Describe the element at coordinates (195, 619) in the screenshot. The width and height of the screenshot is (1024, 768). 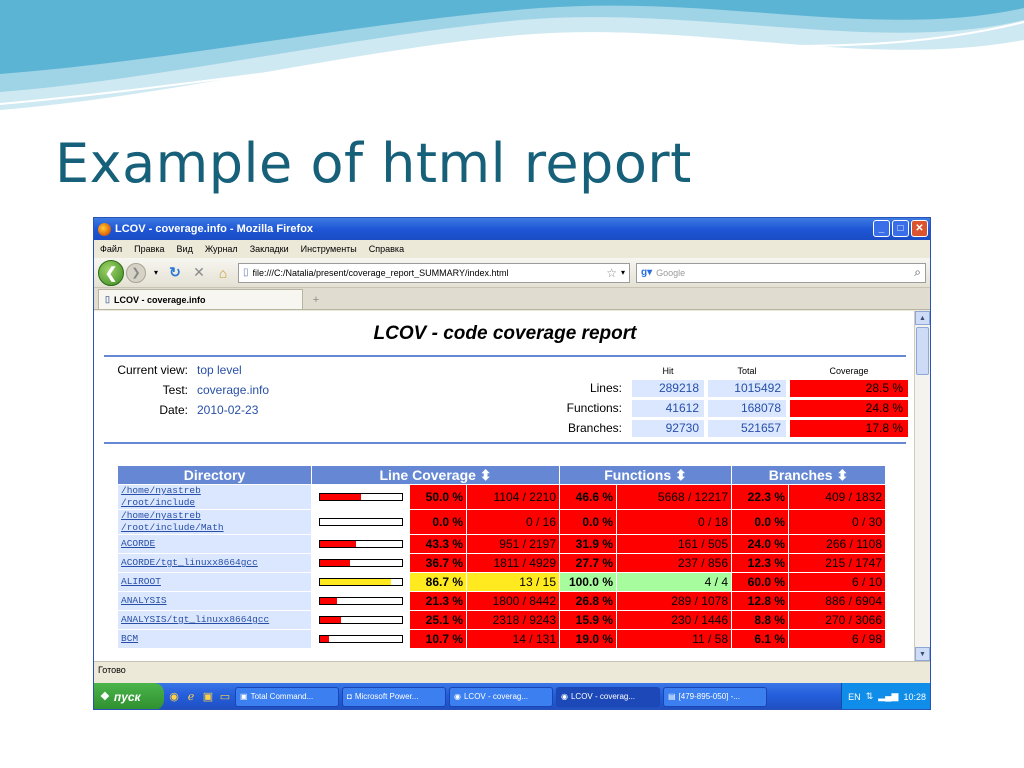
I see `directory-link: ANALYSIS/tgt_linuxx8664gcc` at that location.